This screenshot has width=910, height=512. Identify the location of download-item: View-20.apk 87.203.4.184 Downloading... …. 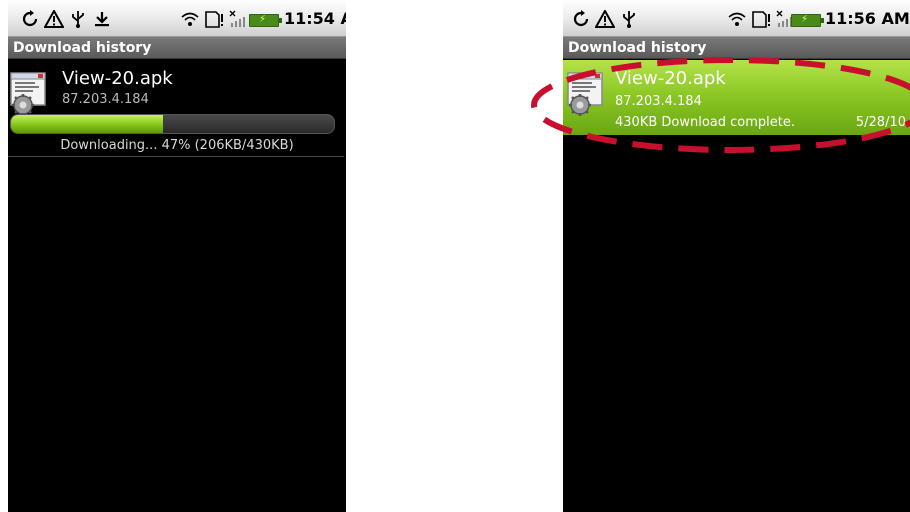
(177, 108).